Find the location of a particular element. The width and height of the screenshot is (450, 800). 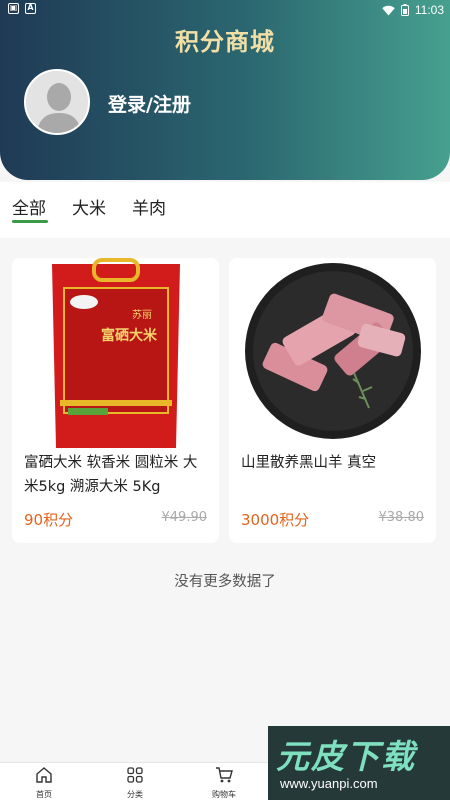

tab-rice: 大米 is located at coordinates (89, 206).